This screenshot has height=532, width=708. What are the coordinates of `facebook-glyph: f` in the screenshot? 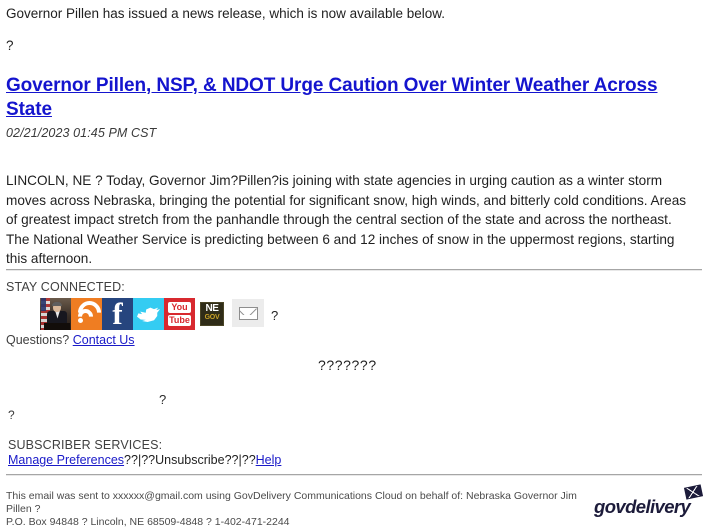 It's located at (117, 313).